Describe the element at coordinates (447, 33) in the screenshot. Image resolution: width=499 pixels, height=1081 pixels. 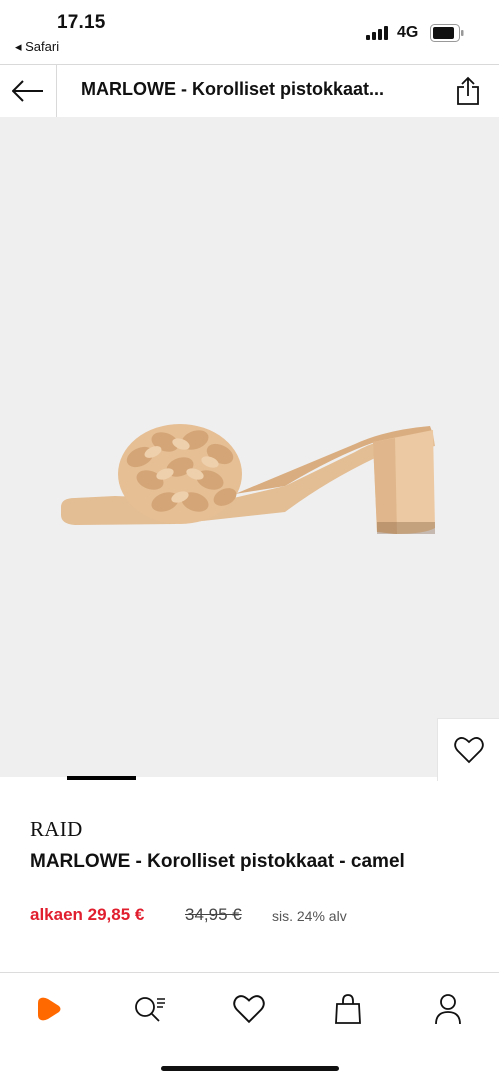
I see `battery-icon` at that location.